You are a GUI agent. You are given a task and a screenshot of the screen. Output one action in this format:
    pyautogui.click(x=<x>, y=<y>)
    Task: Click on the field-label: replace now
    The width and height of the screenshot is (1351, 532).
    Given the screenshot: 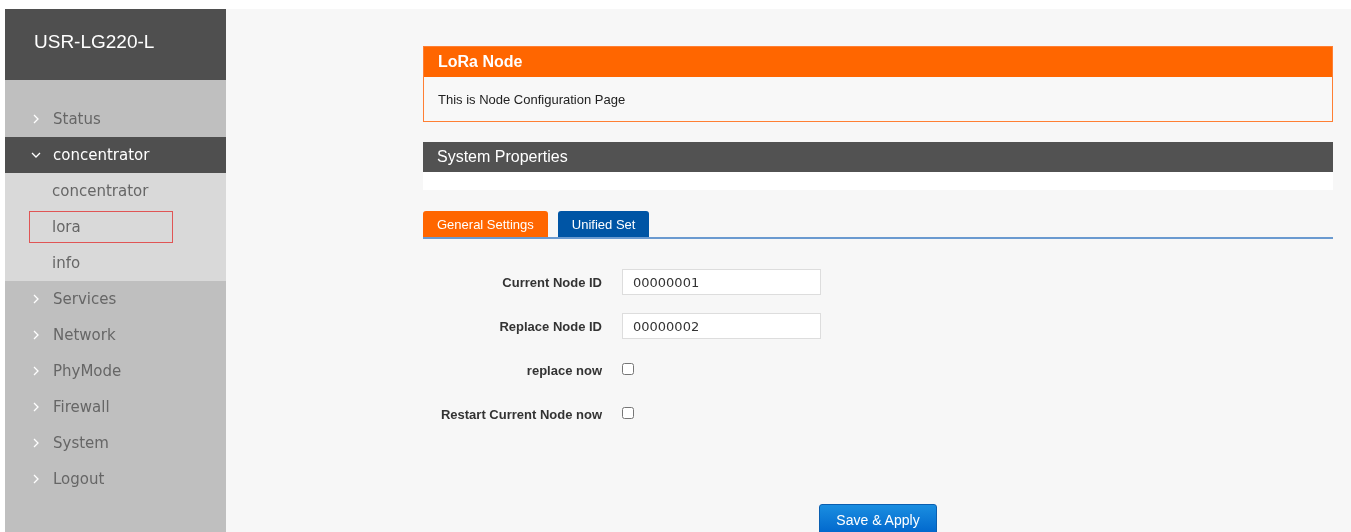 What is the action you would take?
    pyautogui.click(x=563, y=370)
    